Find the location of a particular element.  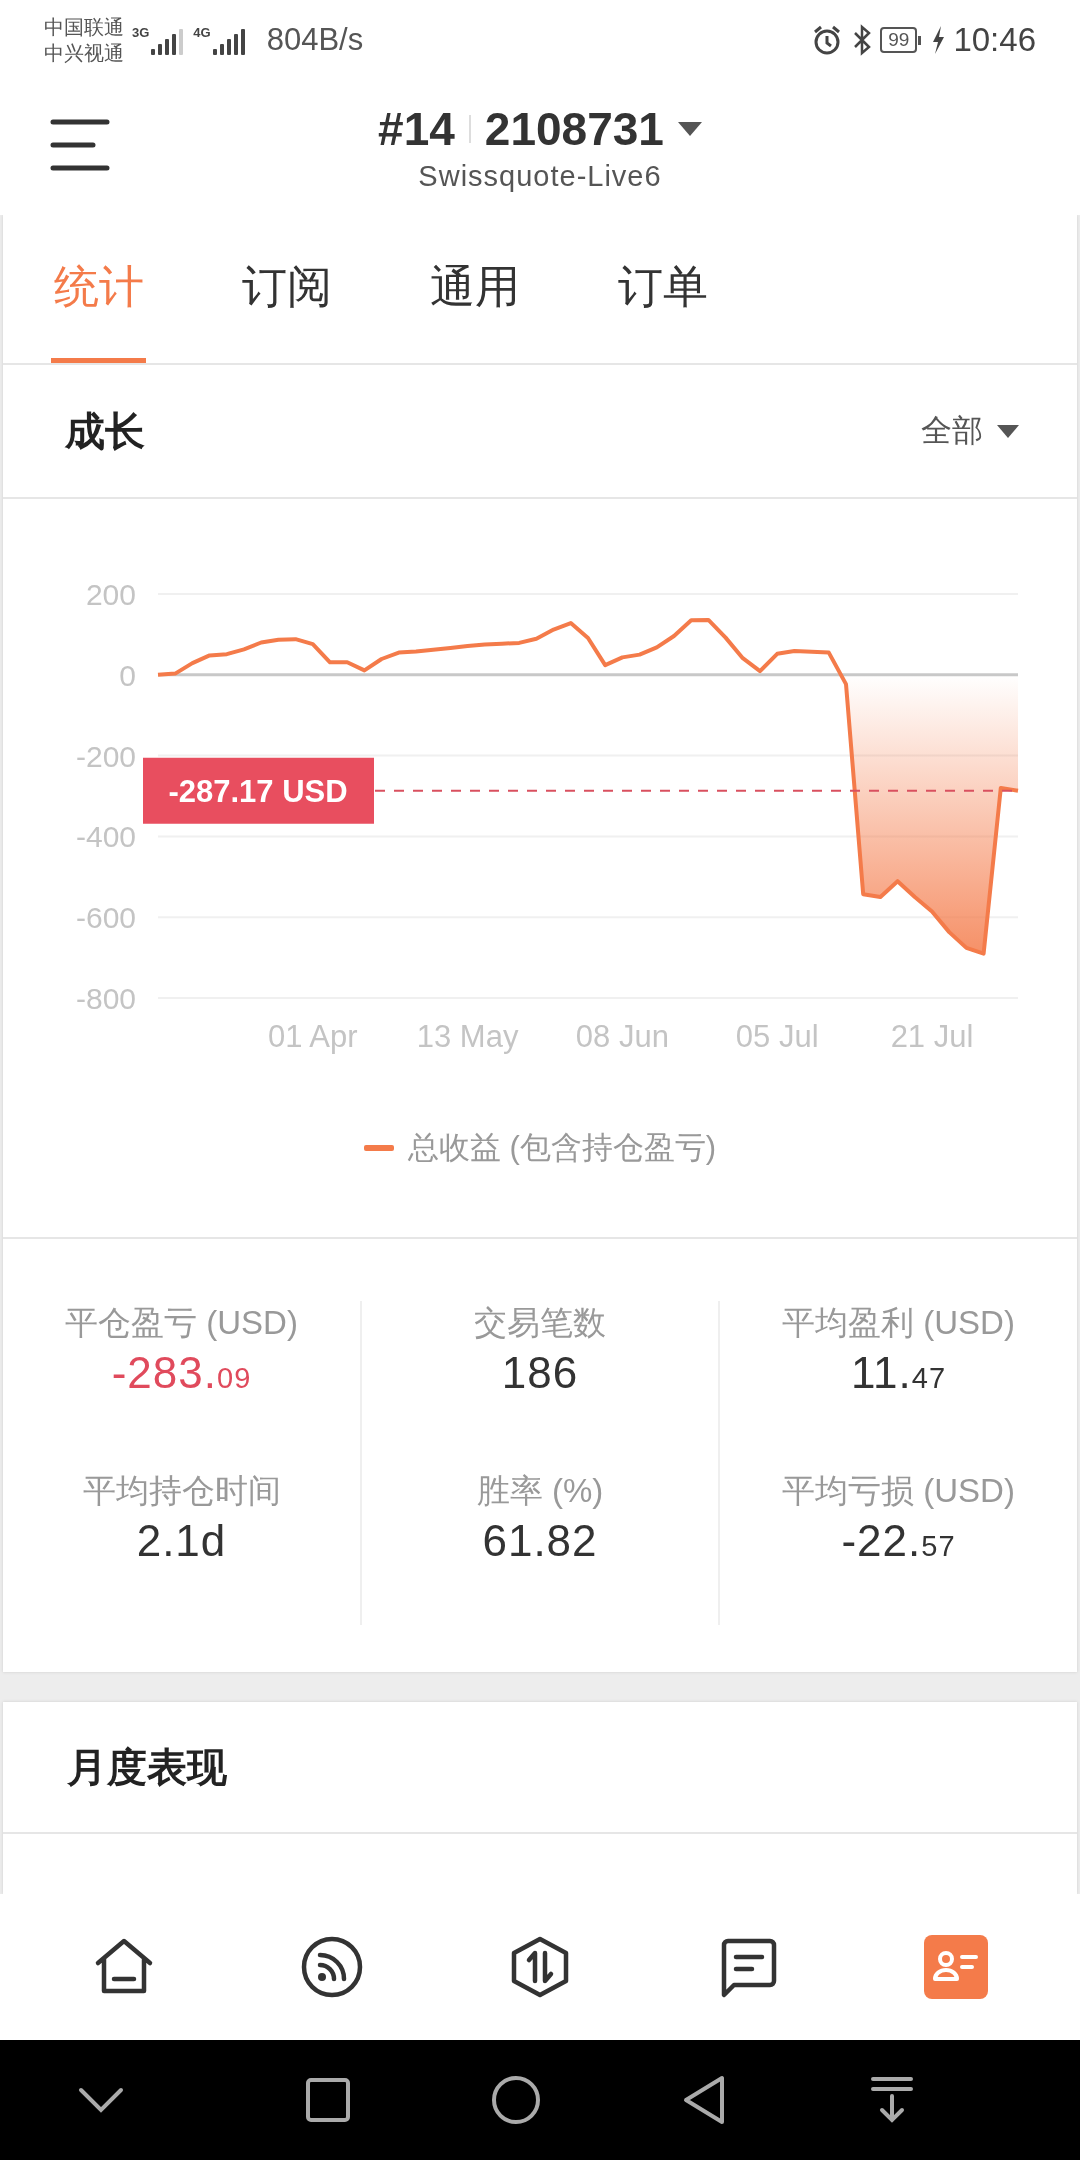

collapse-chevron-icon is located at coordinates (101, 2100).